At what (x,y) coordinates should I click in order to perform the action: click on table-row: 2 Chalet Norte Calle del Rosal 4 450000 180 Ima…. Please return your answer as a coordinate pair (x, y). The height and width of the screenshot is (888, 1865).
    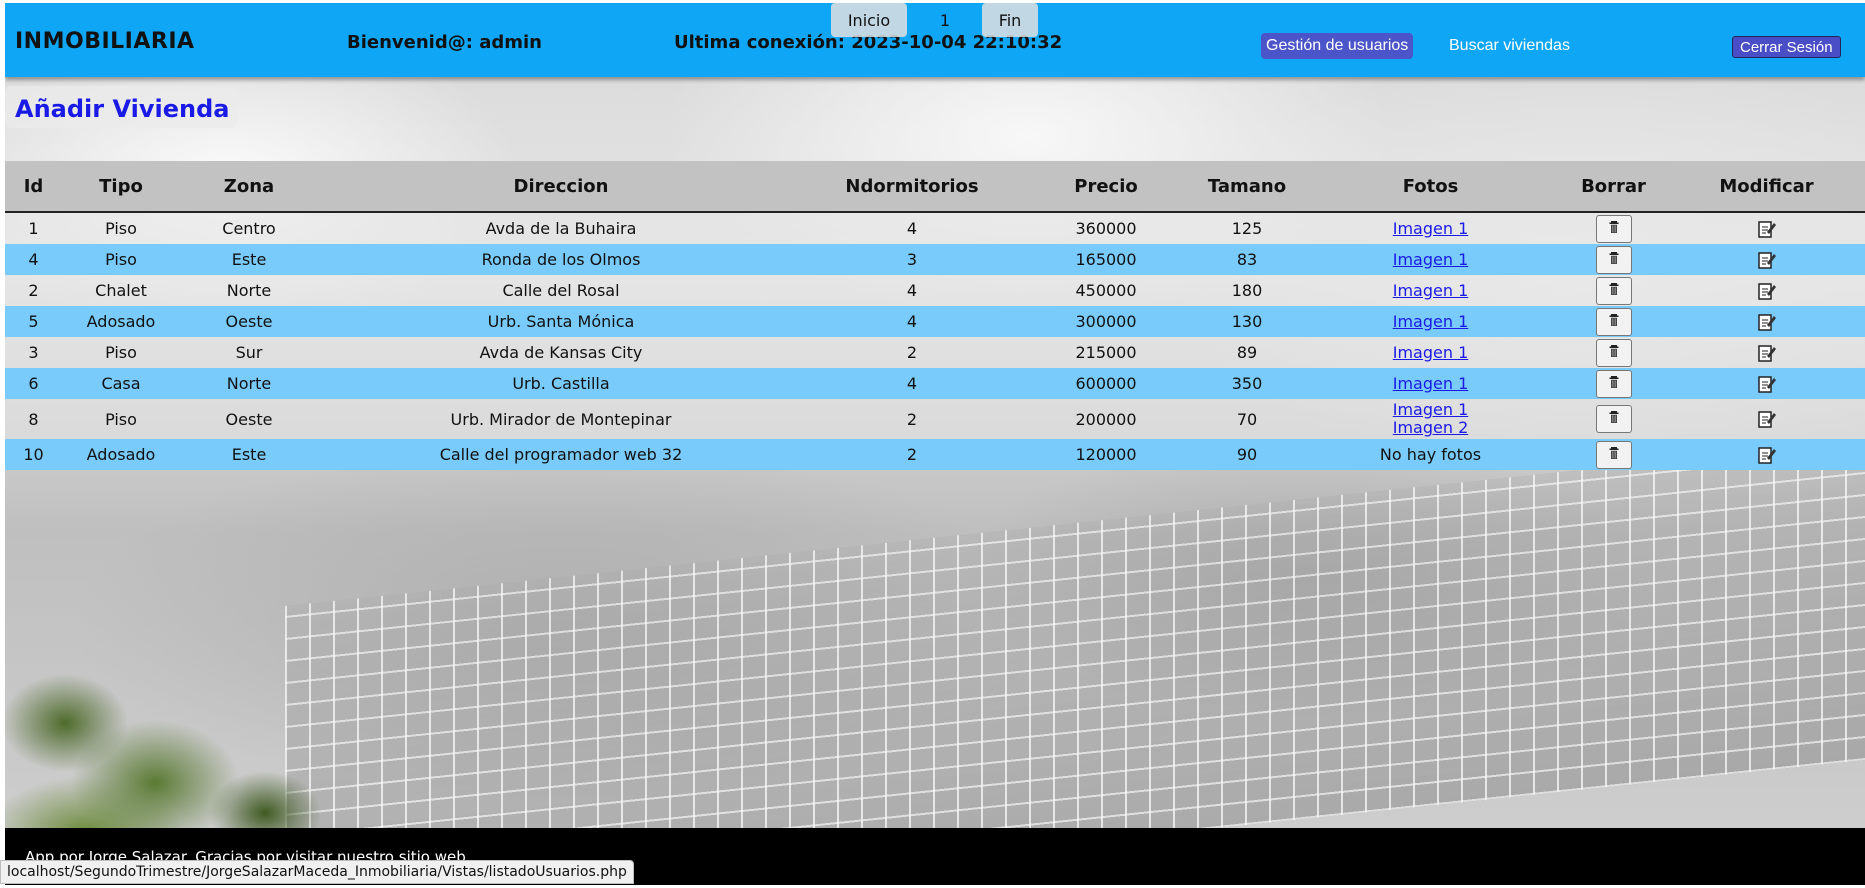
    Looking at the image, I should click on (935, 290).